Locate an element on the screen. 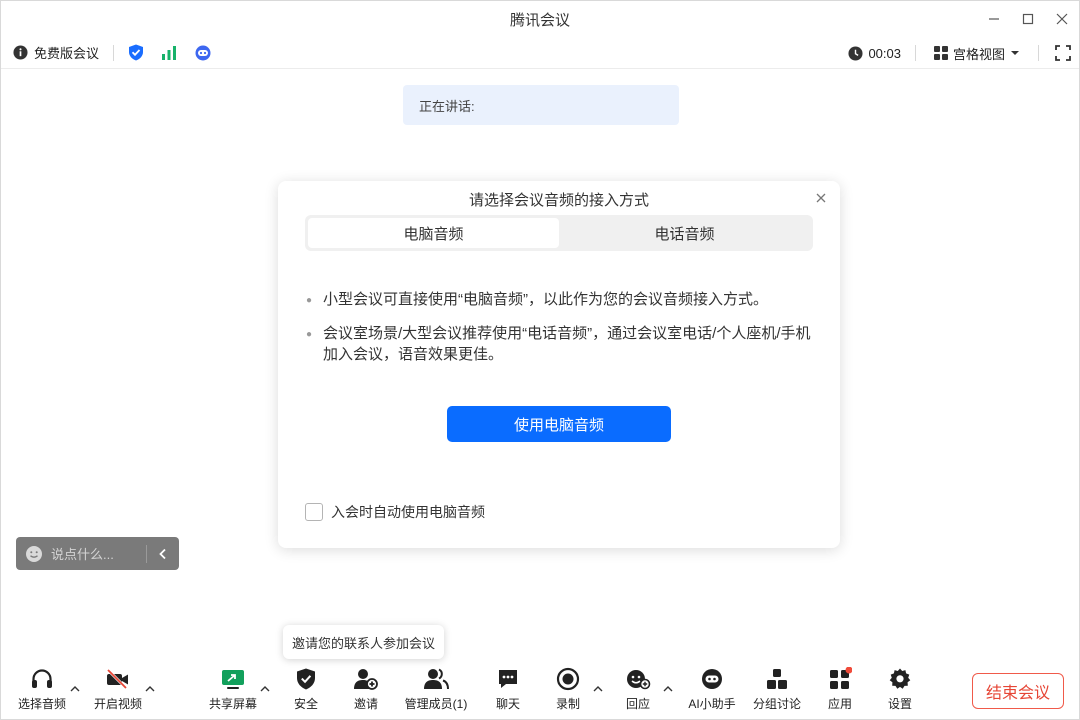  toolbar-item-apps: 应用 is located at coordinates (840, 691).